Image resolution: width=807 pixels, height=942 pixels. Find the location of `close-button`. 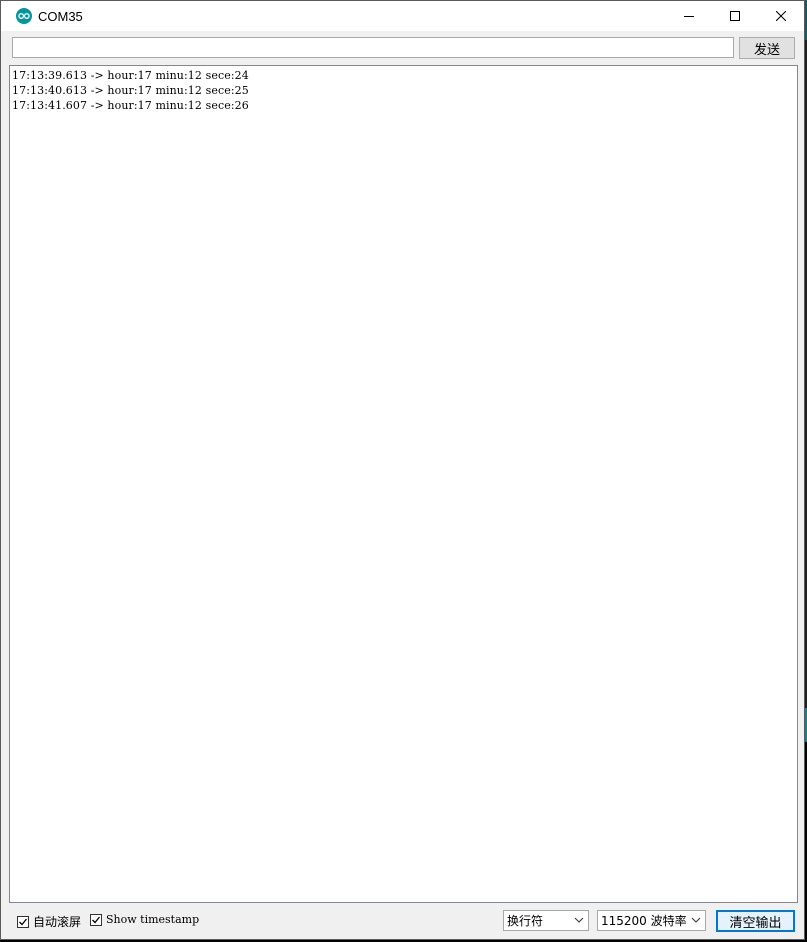

close-button is located at coordinates (781, 16).